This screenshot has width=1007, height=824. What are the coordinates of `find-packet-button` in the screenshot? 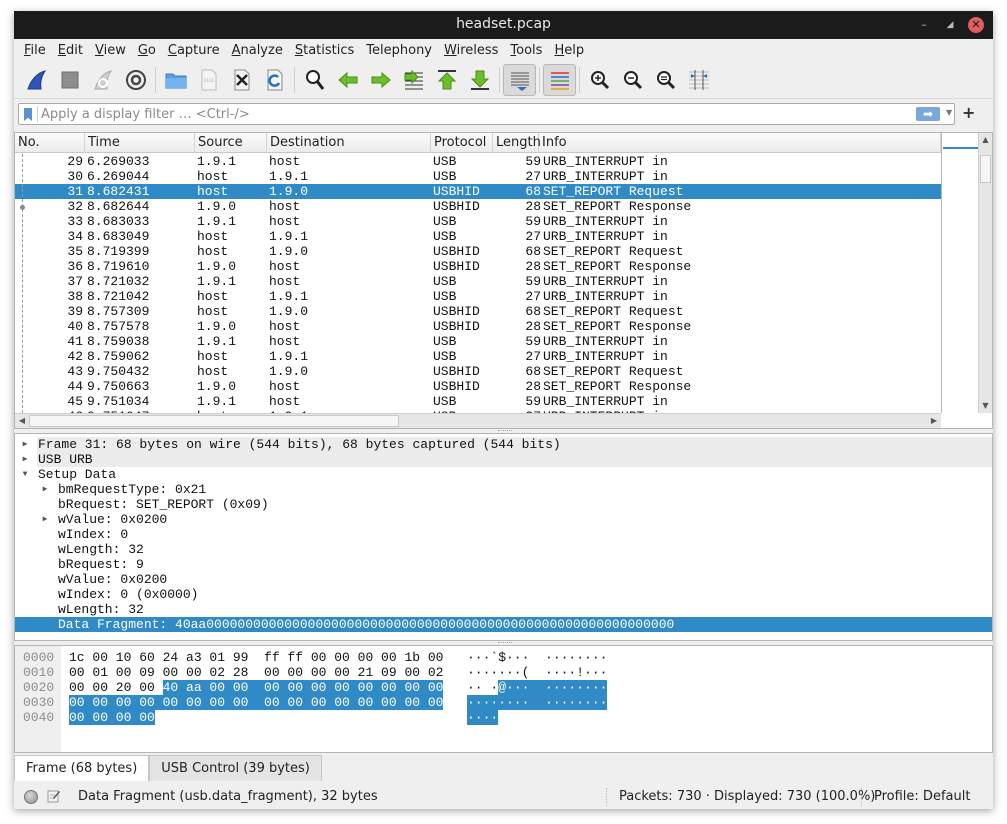 It's located at (314, 80).